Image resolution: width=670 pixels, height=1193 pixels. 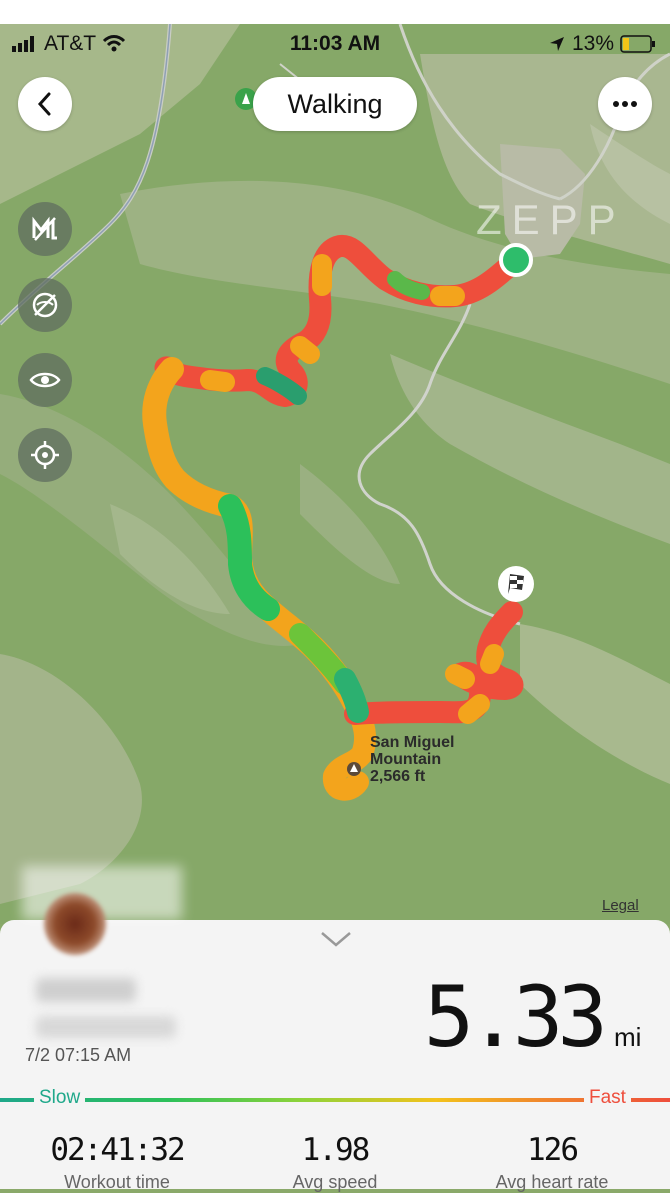 I want to click on satellite-off-icon, so click(x=45, y=305).